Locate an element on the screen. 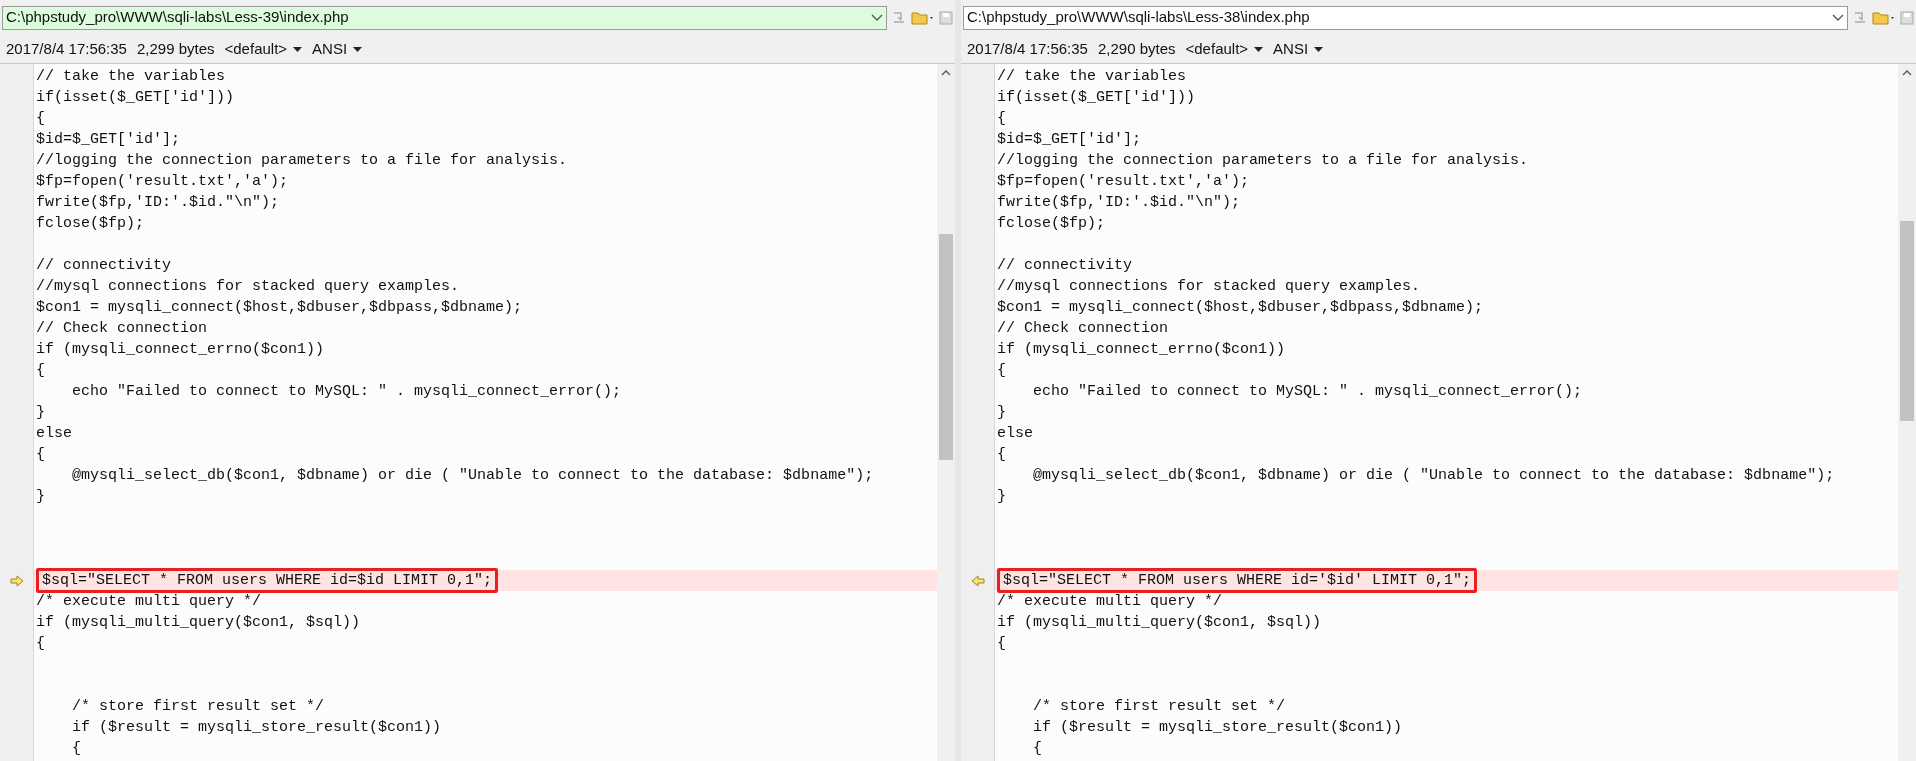 The width and height of the screenshot is (1916, 761). path-field: C:\phpstudy_pro\WWW\sqli-labs\Less-38\index.php is located at coordinates (1405, 17).